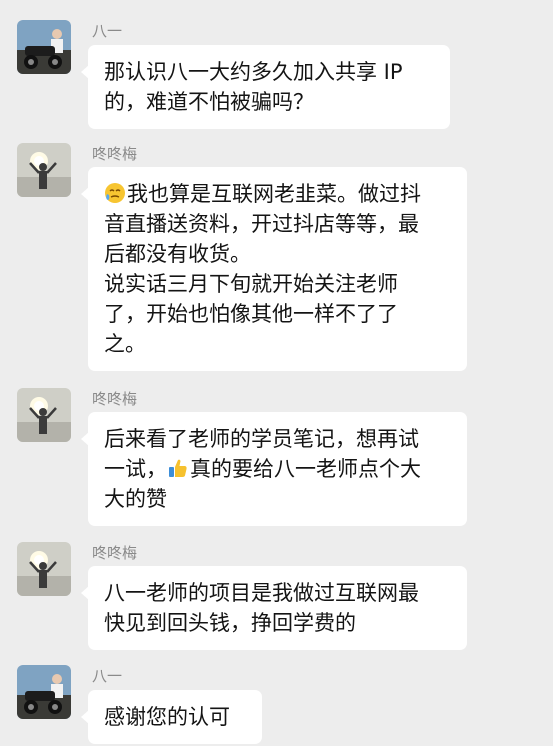 The width and height of the screenshot is (553, 746). What do you see at coordinates (209, 102) in the screenshot?
I see `message-line: 的，难道不怕被骗吗？` at bounding box center [209, 102].